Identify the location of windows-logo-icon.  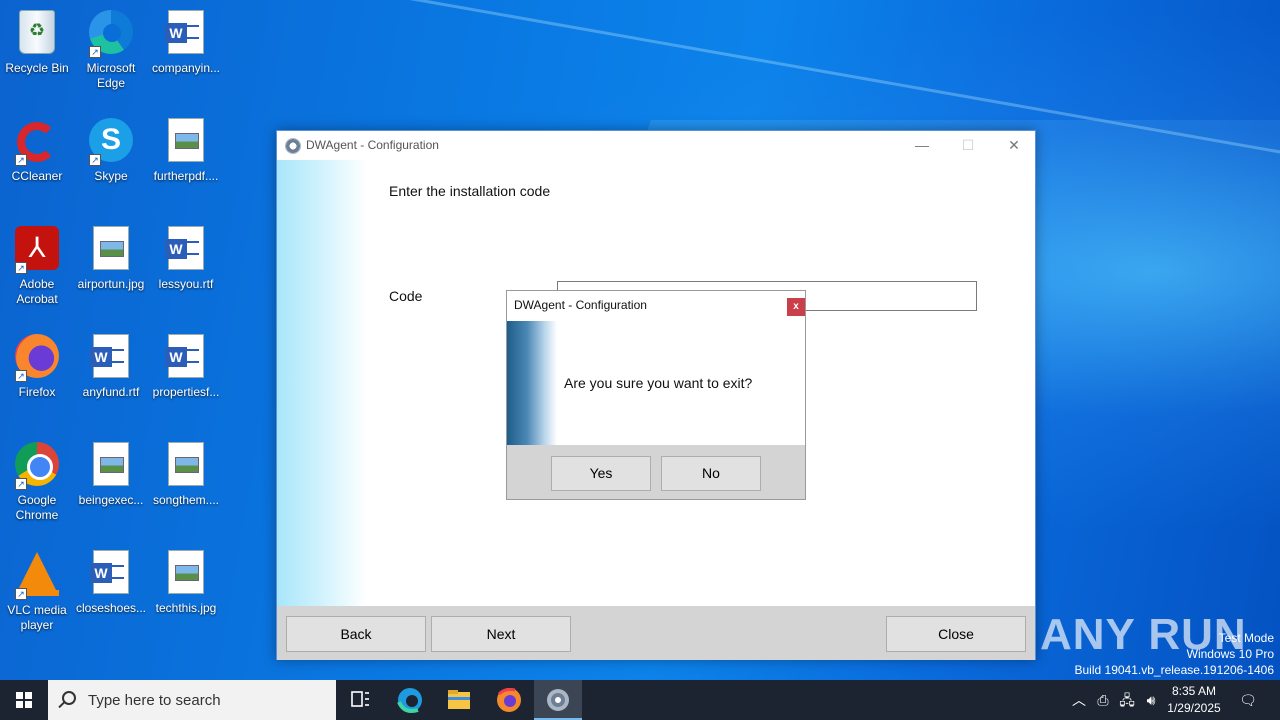
(24, 700).